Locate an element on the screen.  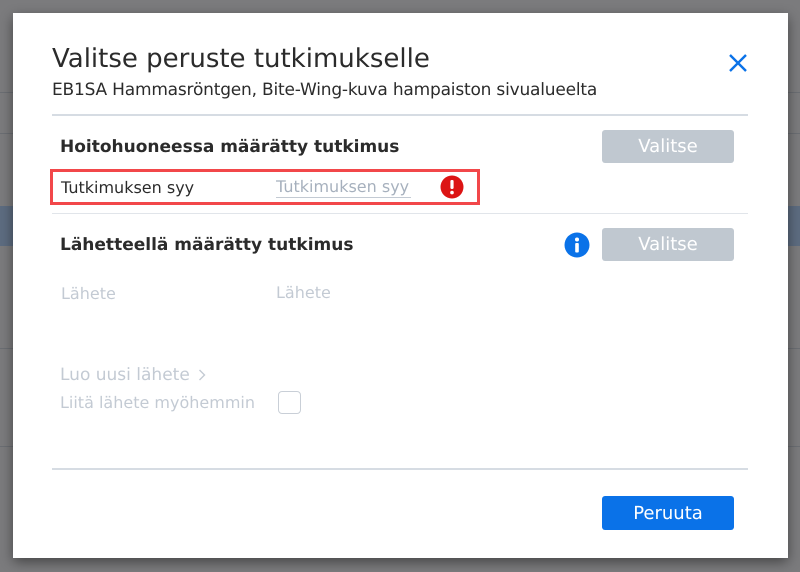
input-field: Tutkimuksen syy is located at coordinates (343, 187).